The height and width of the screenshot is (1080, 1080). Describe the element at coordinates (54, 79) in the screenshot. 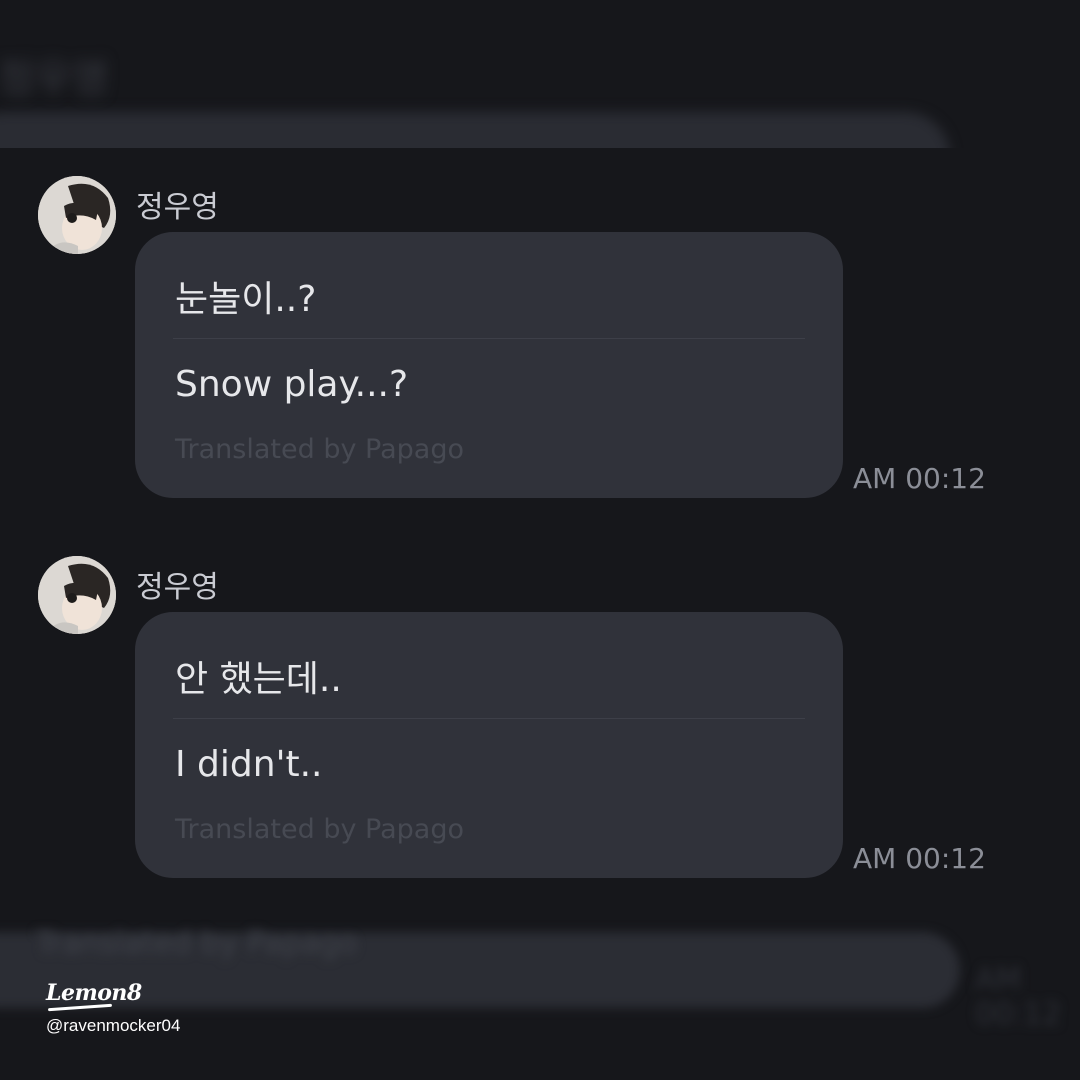

I see `header-contact-name: 정우영` at that location.